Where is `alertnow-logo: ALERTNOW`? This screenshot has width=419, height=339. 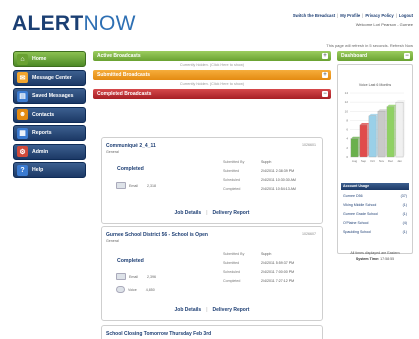
alertnow-logo: ALERTNOW is located at coordinates (74, 24).